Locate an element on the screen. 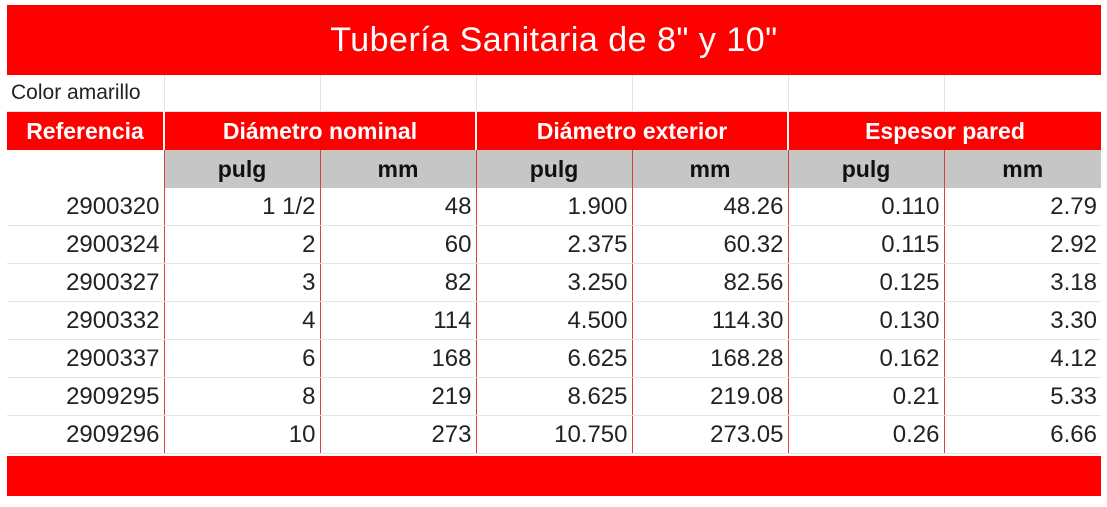 The width and height of the screenshot is (1107, 507). cell-nominal-pulg: 2 is located at coordinates (242, 244).